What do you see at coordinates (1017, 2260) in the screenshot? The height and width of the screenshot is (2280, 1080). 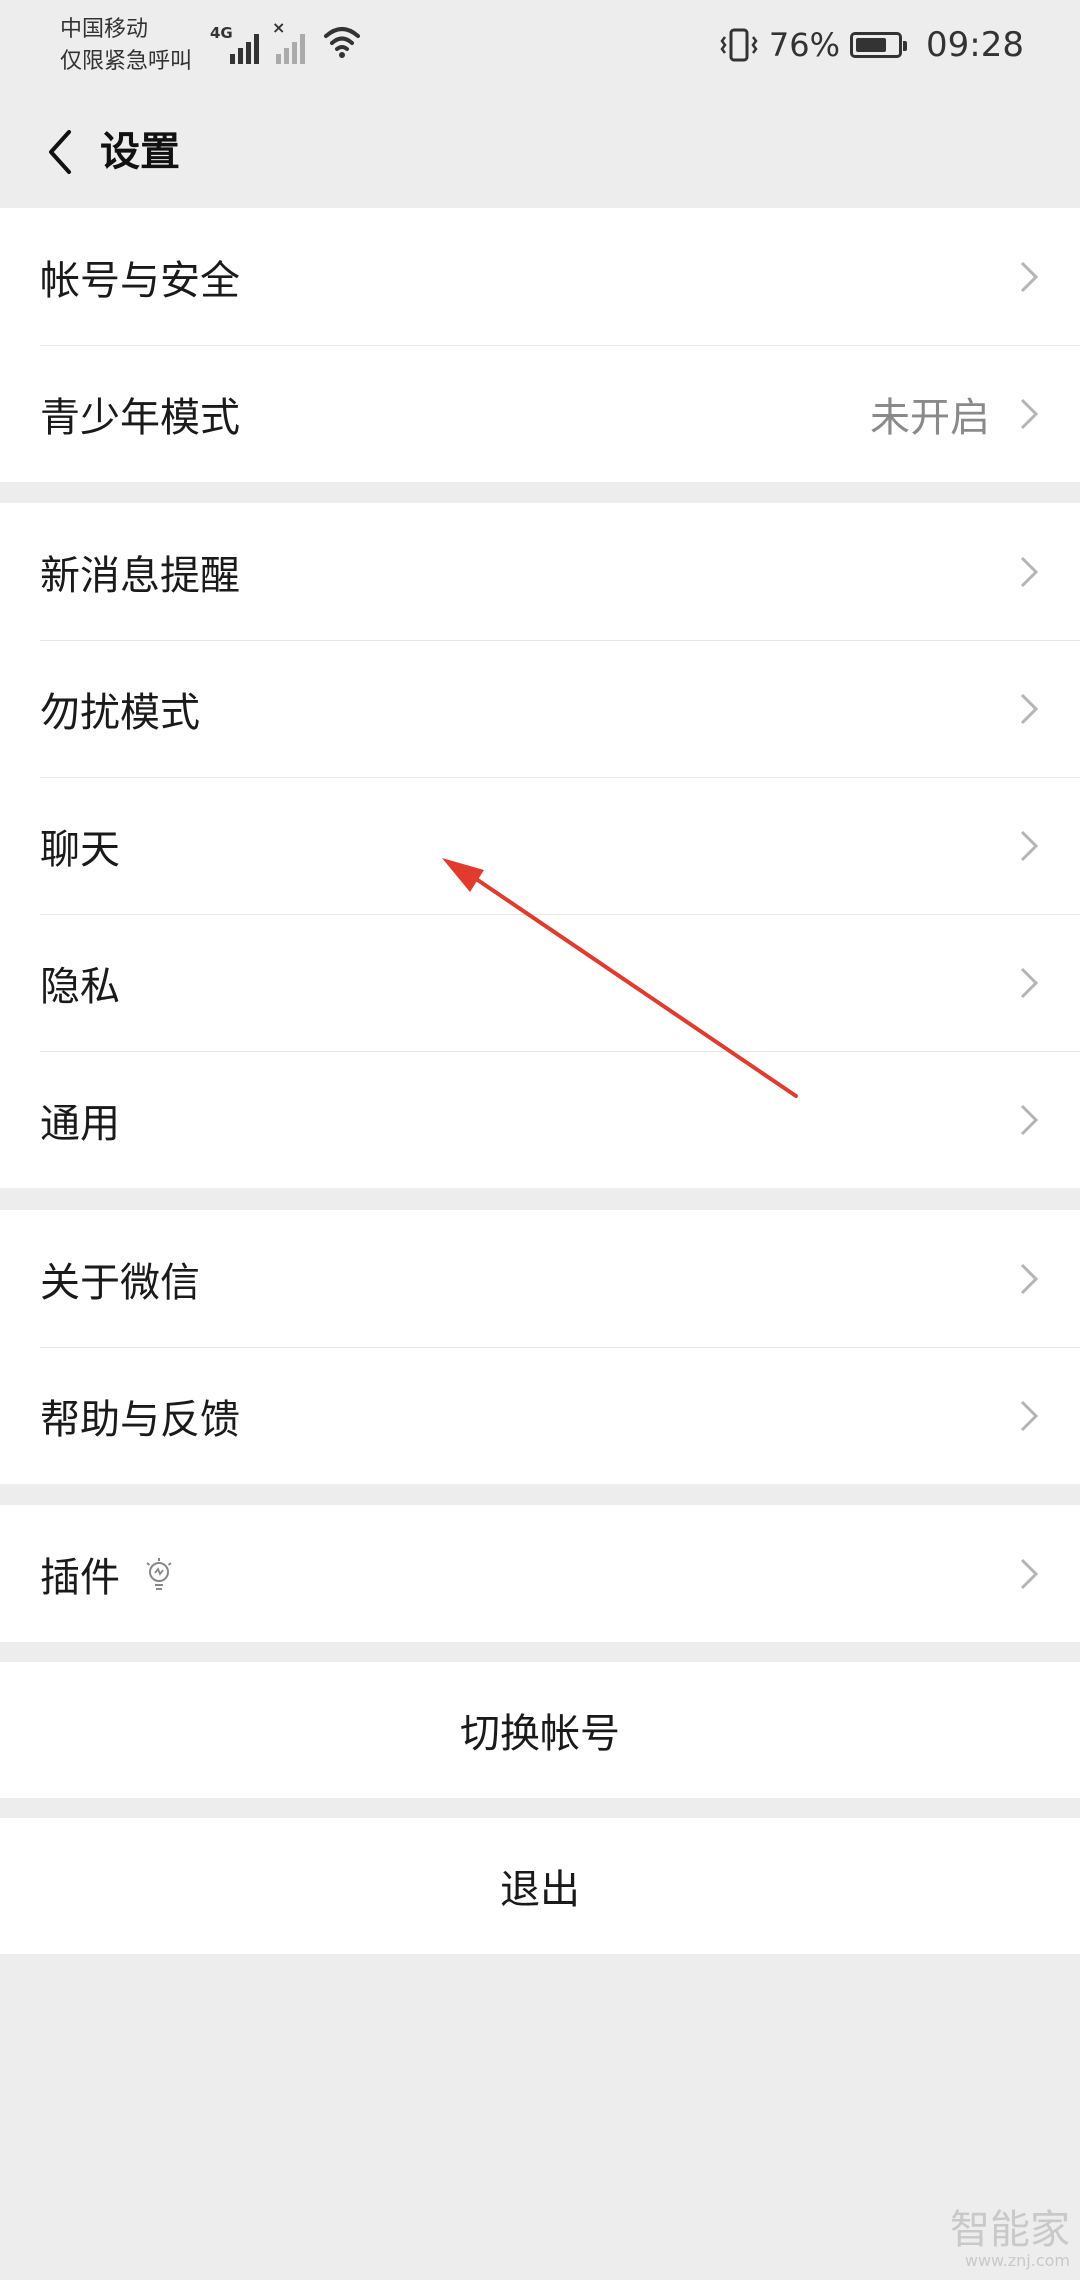 I see `watermark-url: www.znj.com` at bounding box center [1017, 2260].